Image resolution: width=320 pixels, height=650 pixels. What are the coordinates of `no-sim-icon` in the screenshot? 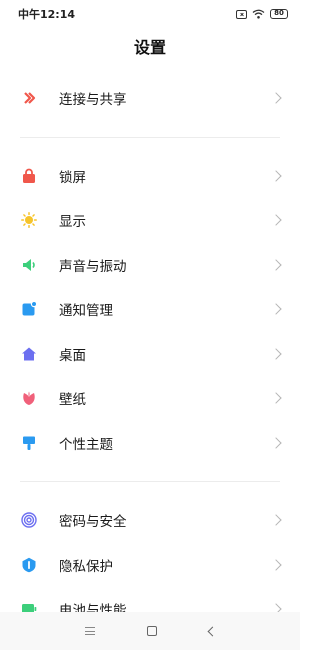 It's located at (241, 14).